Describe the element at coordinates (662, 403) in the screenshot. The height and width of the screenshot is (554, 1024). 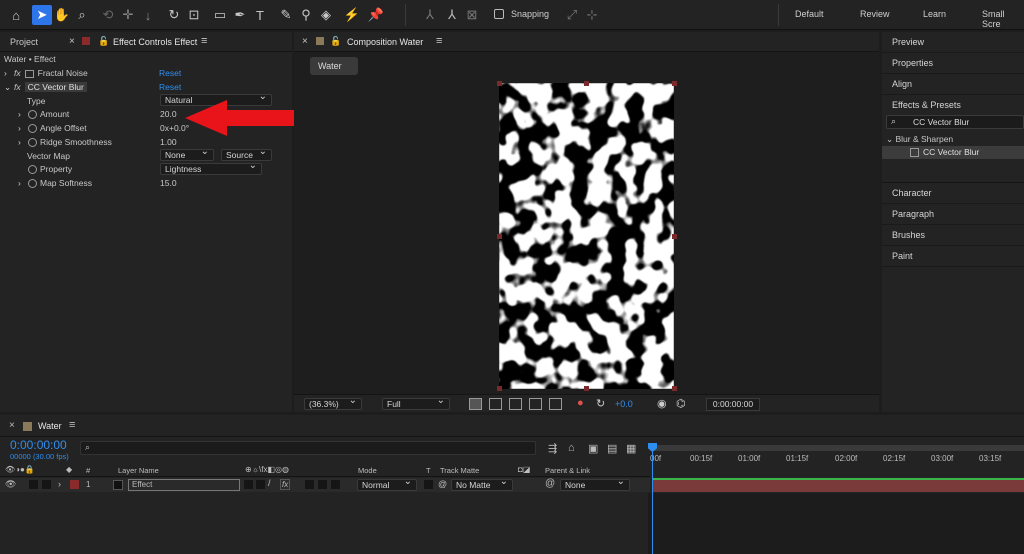
I see `snapshot-camera-icon: ◉` at that location.